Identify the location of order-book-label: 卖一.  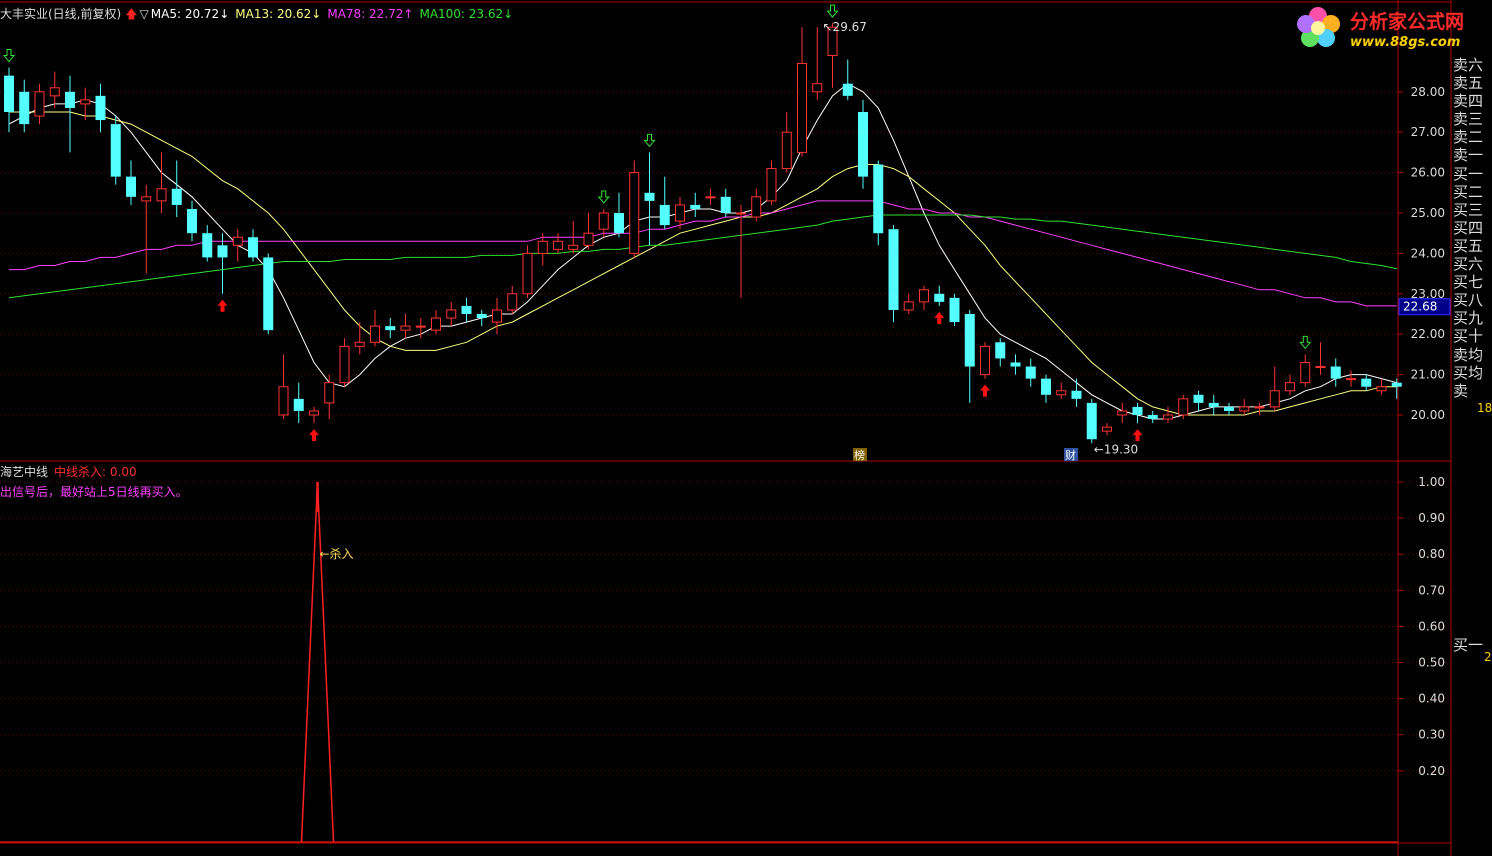
(1468, 155).